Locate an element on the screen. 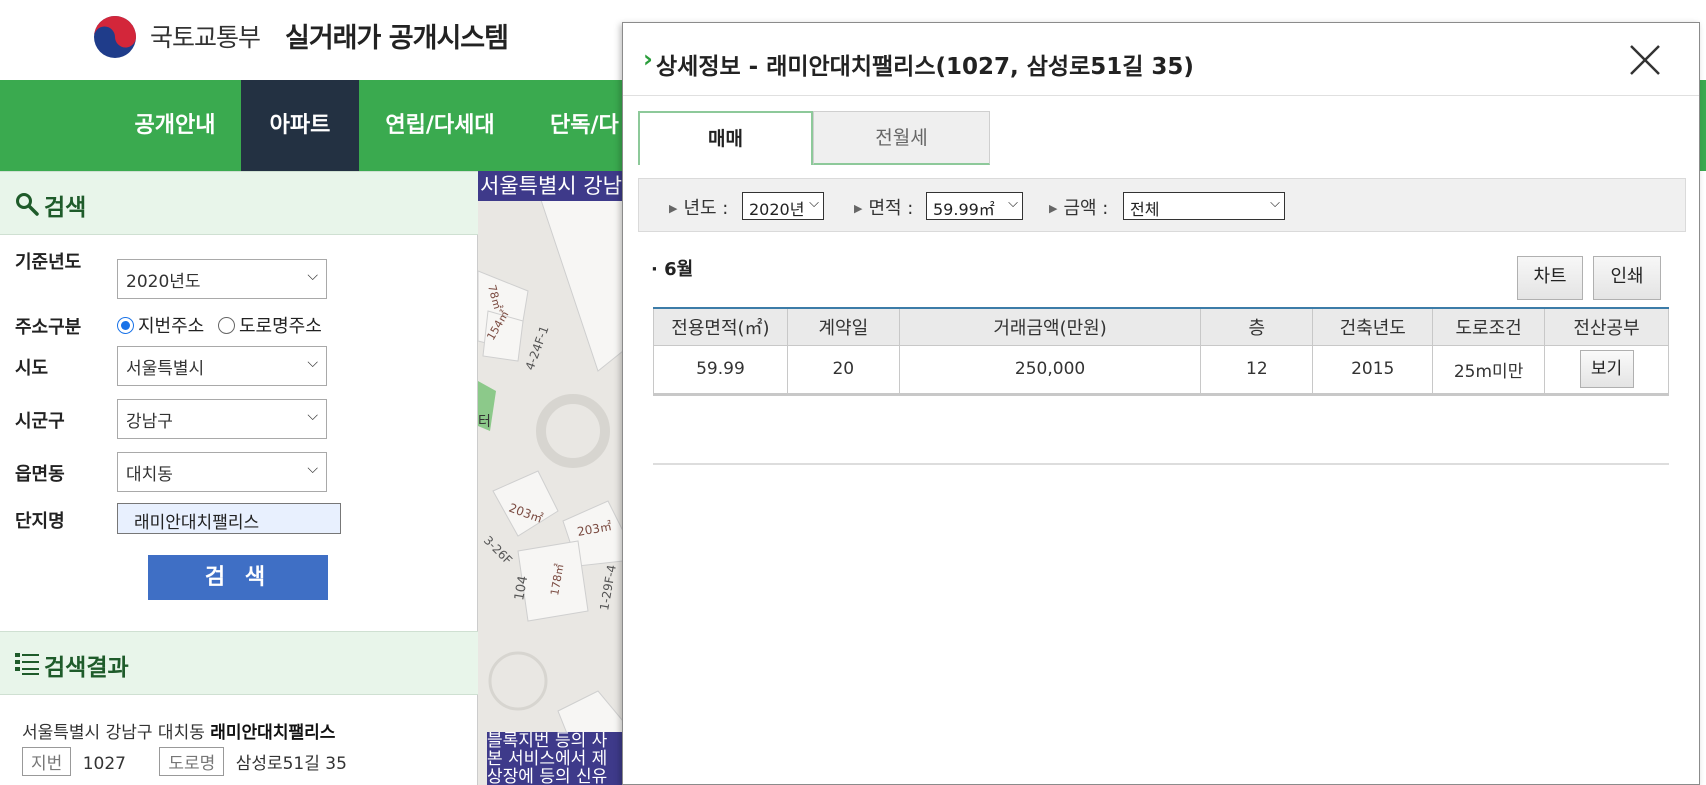 This screenshot has width=1706, height=785. sigungu-label: 시군구 is located at coordinates (40, 421).